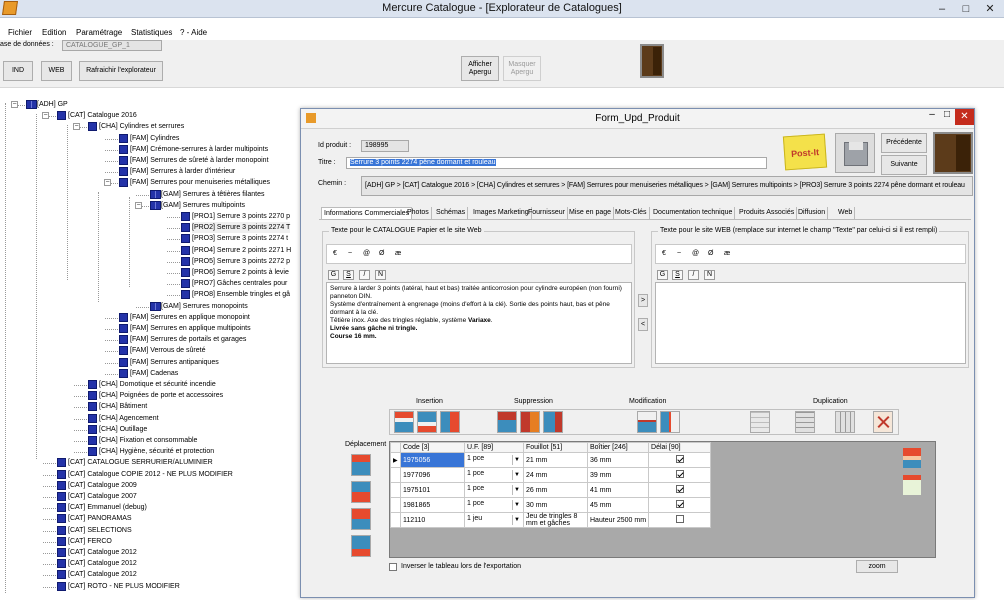 The image size is (1004, 600). What do you see at coordinates (240, 272) in the screenshot?
I see `tree-node: [PRO6] Serrure 2 points à levie` at bounding box center [240, 272].